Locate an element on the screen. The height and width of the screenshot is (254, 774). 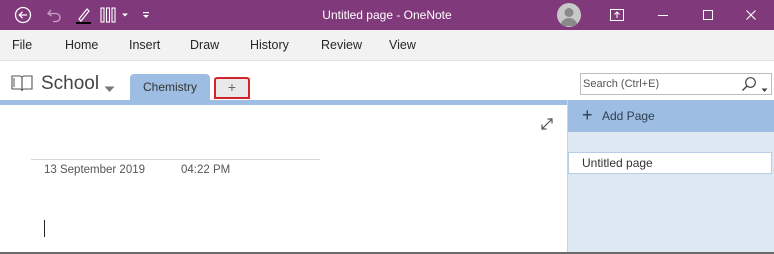
notebook-name: School is located at coordinates (70, 84).